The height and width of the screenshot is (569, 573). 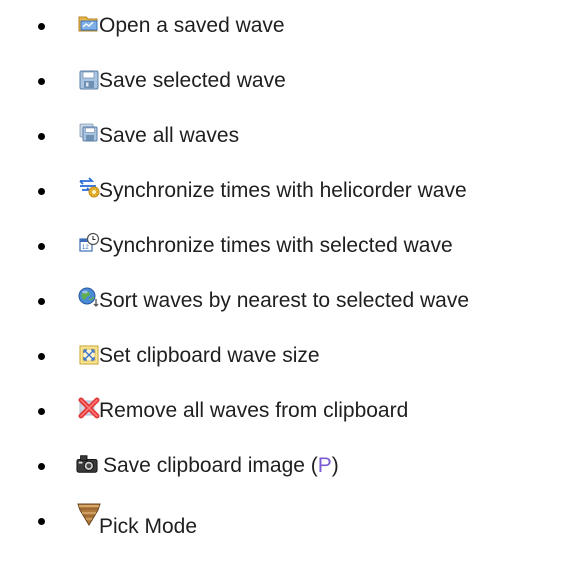 What do you see at coordinates (192, 25) in the screenshot?
I see `list-item-label: Open a saved wave` at bounding box center [192, 25].